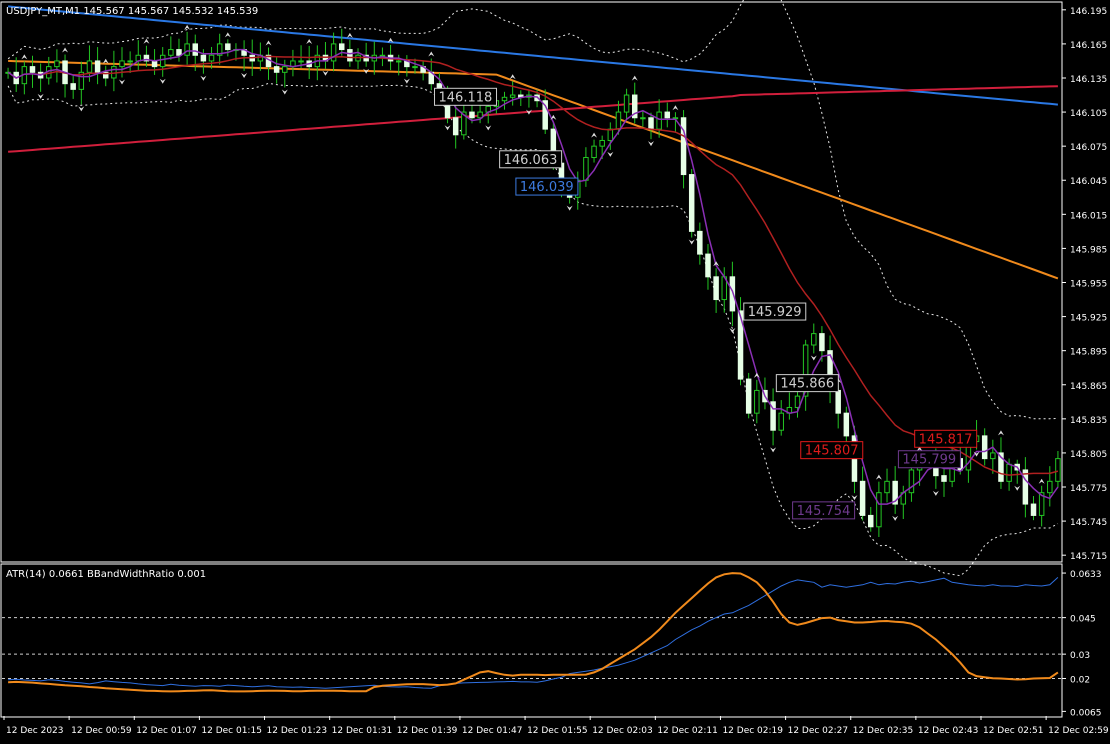  I want to click on price-tick-label: 145.745, so click(1088, 523).